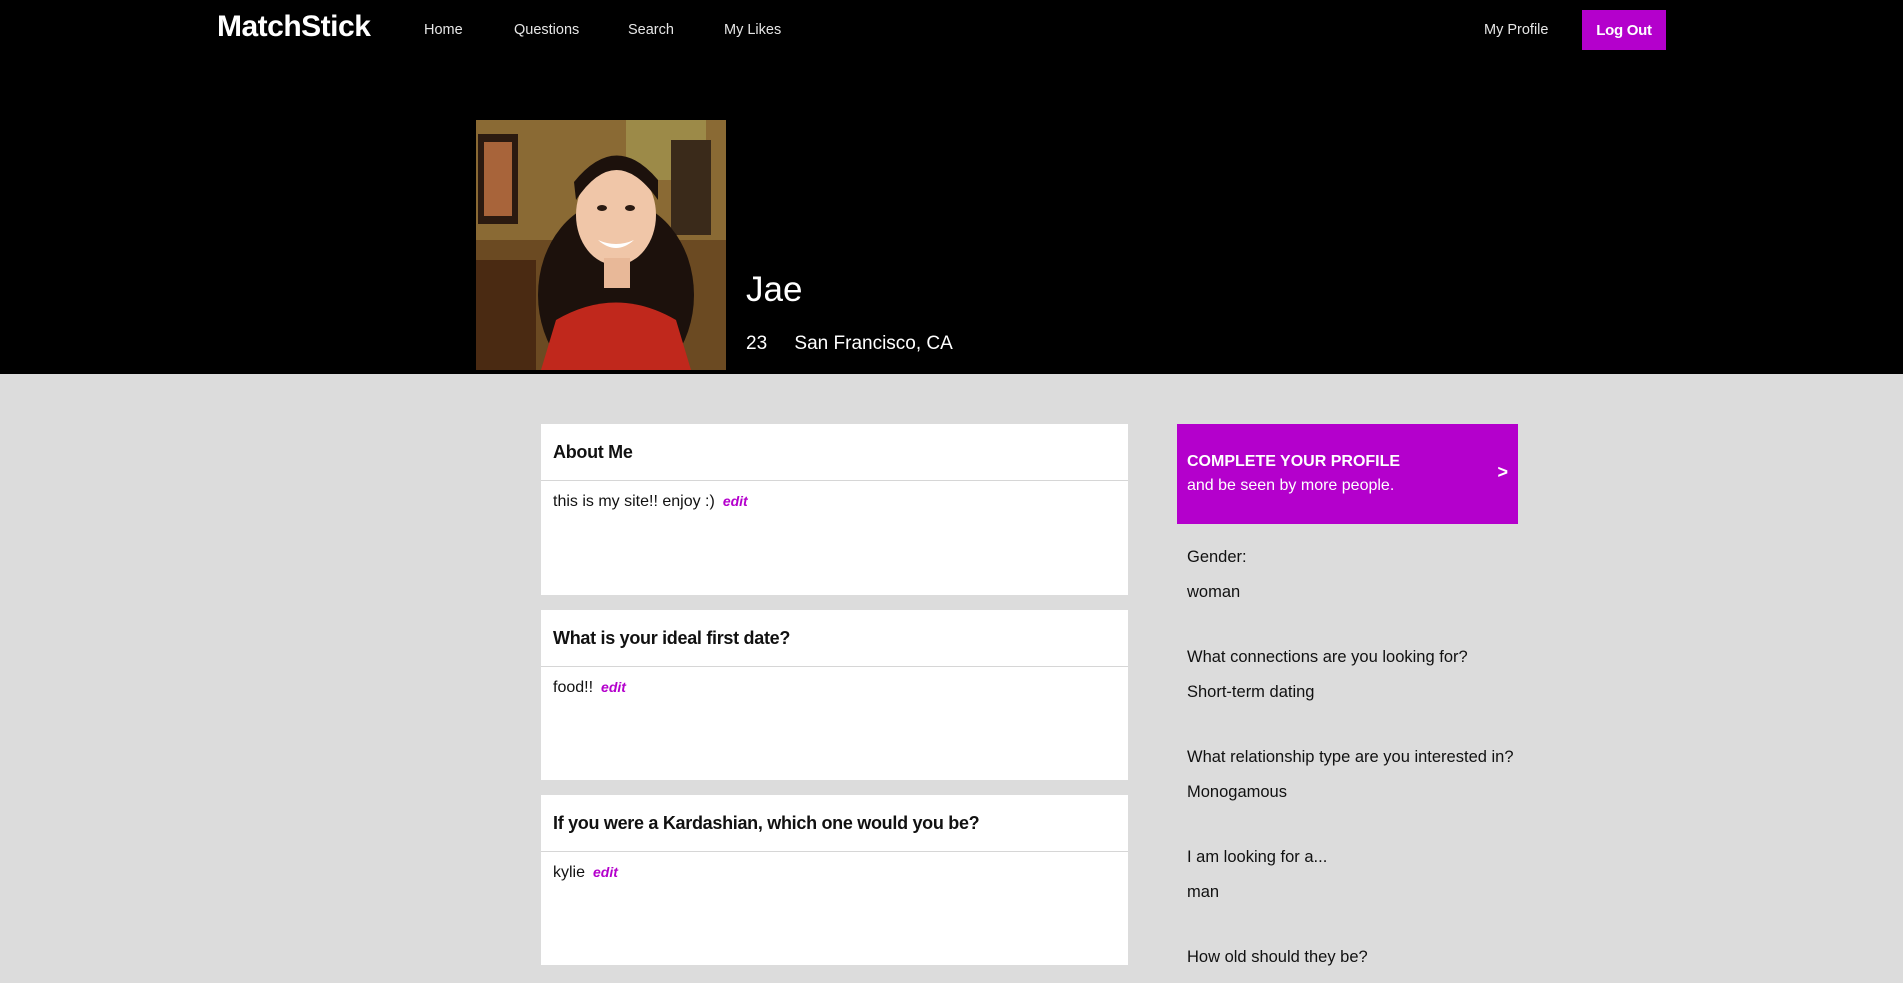 The width and height of the screenshot is (1903, 983). Describe the element at coordinates (1294, 461) in the screenshot. I see `cta-title: COMPLETE YOUR PROFILE` at that location.